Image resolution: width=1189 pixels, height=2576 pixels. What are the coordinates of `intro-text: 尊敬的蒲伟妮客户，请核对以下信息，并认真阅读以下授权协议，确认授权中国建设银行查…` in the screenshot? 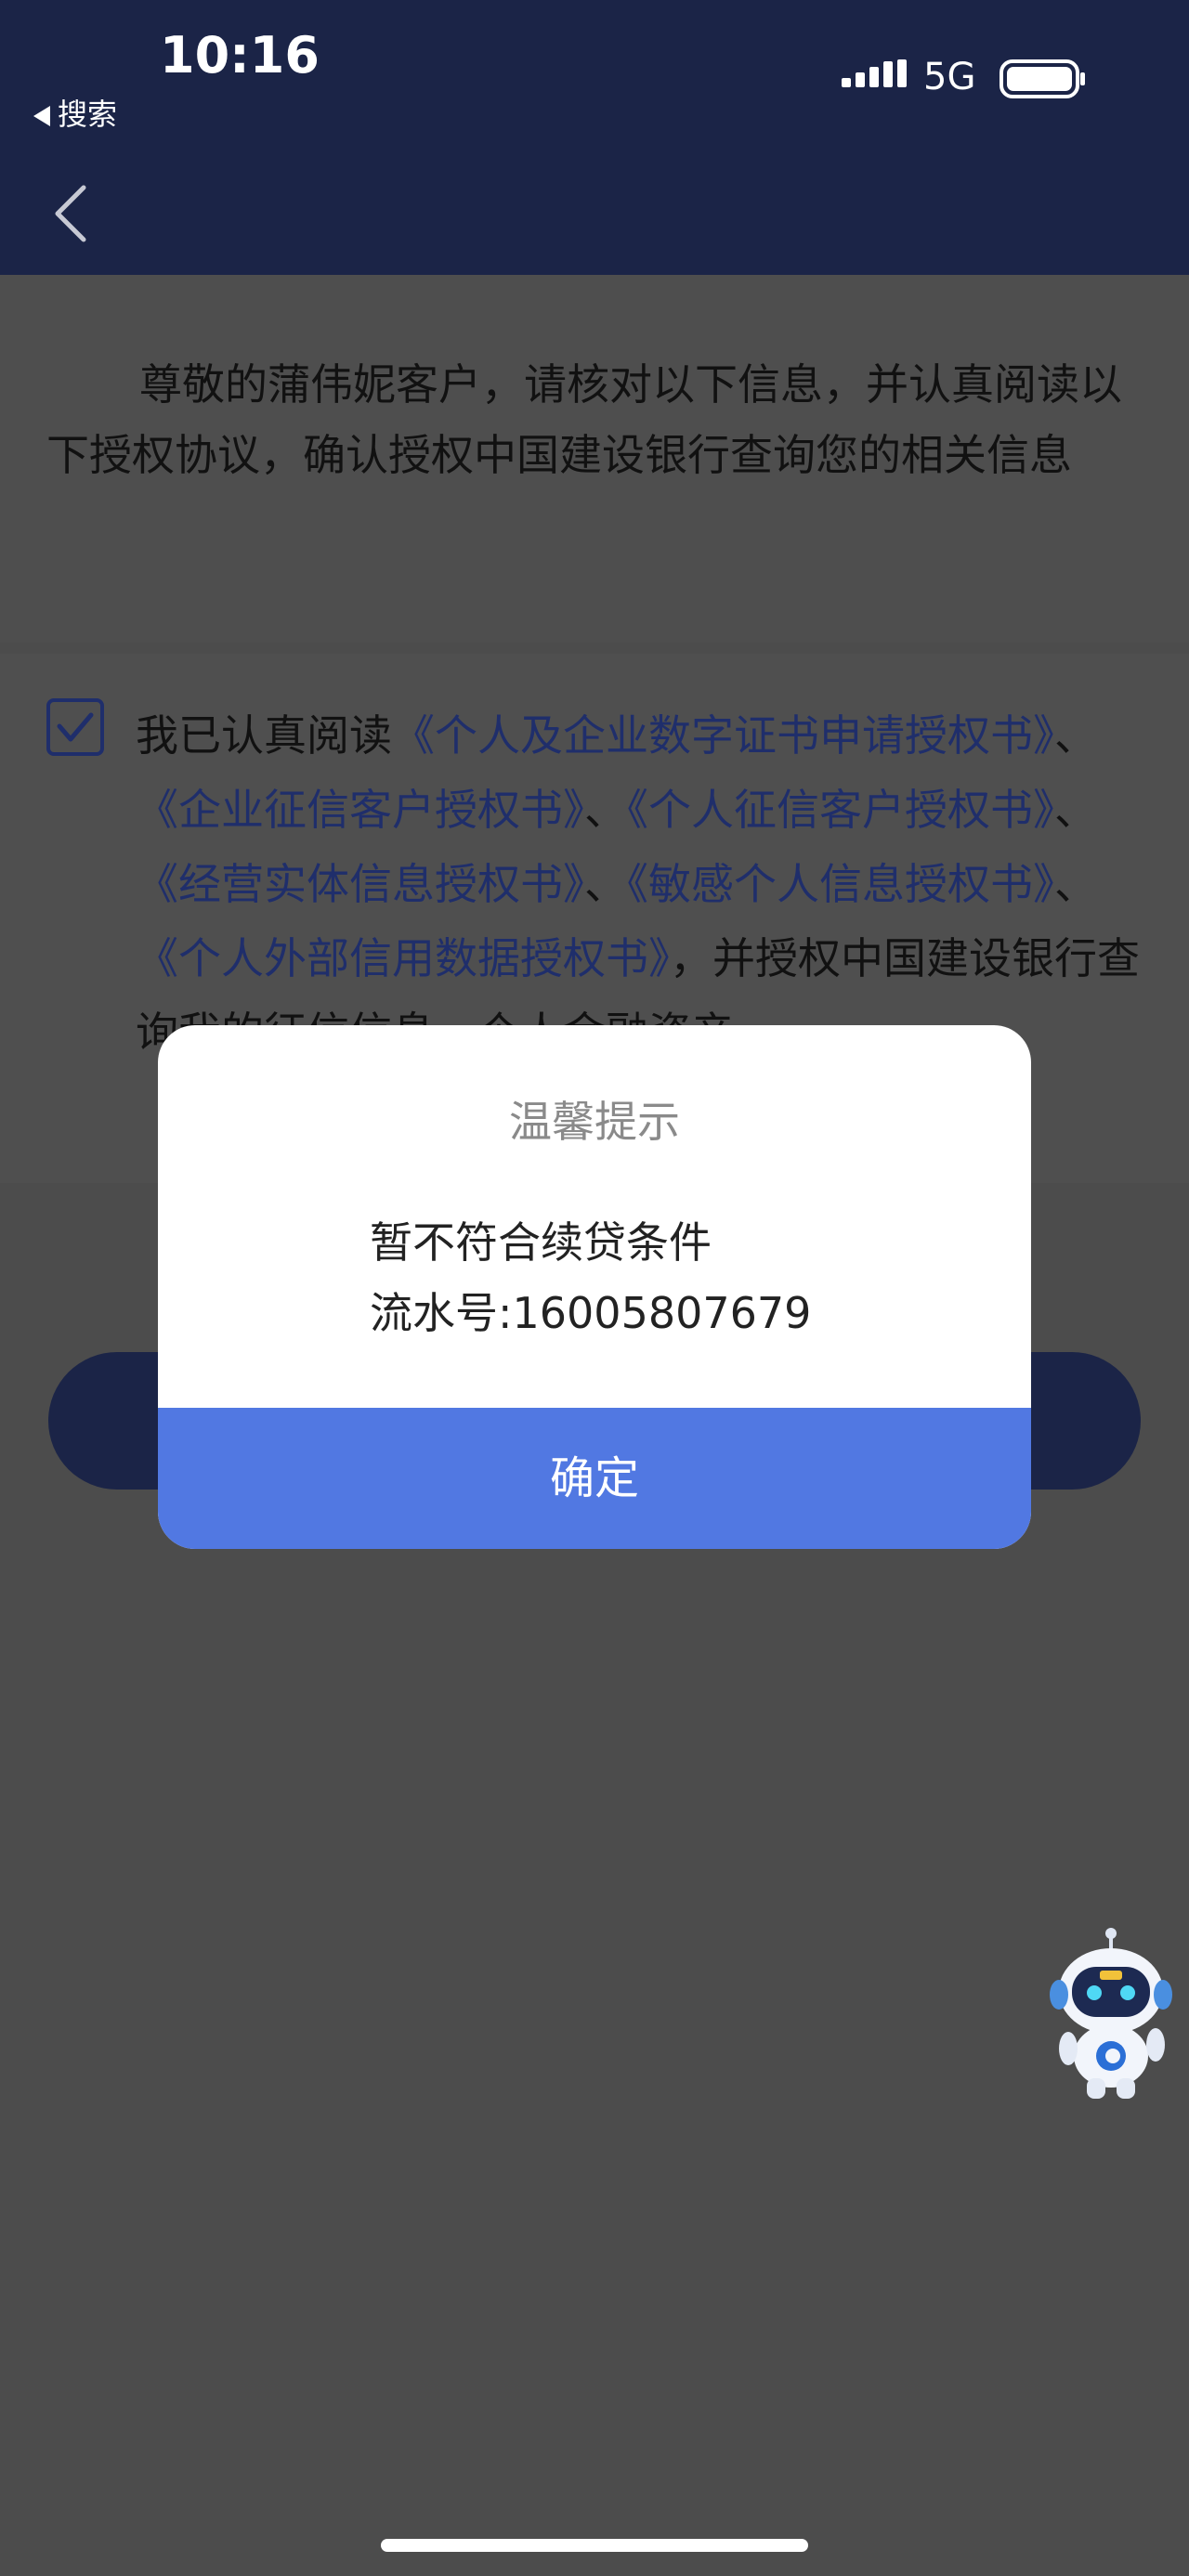 It's located at (584, 419).